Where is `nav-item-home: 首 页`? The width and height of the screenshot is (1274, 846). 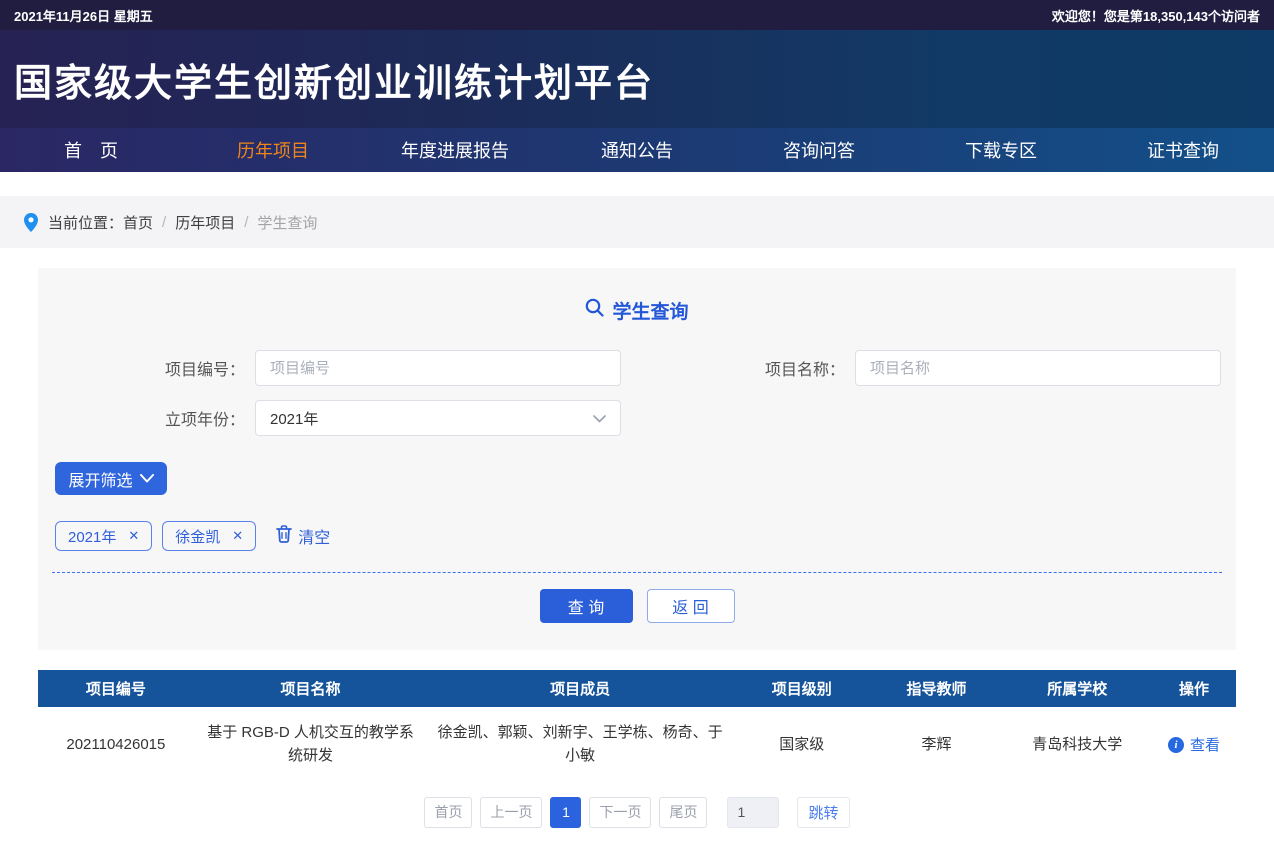
nav-item-home: 首 页 is located at coordinates (91, 150).